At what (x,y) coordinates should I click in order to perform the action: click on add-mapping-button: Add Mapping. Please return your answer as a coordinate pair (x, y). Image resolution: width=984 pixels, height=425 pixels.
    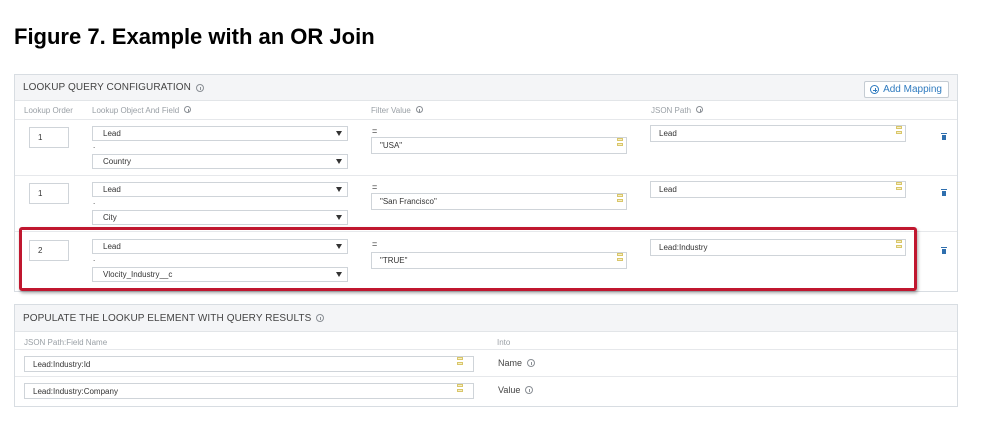
    Looking at the image, I should click on (906, 89).